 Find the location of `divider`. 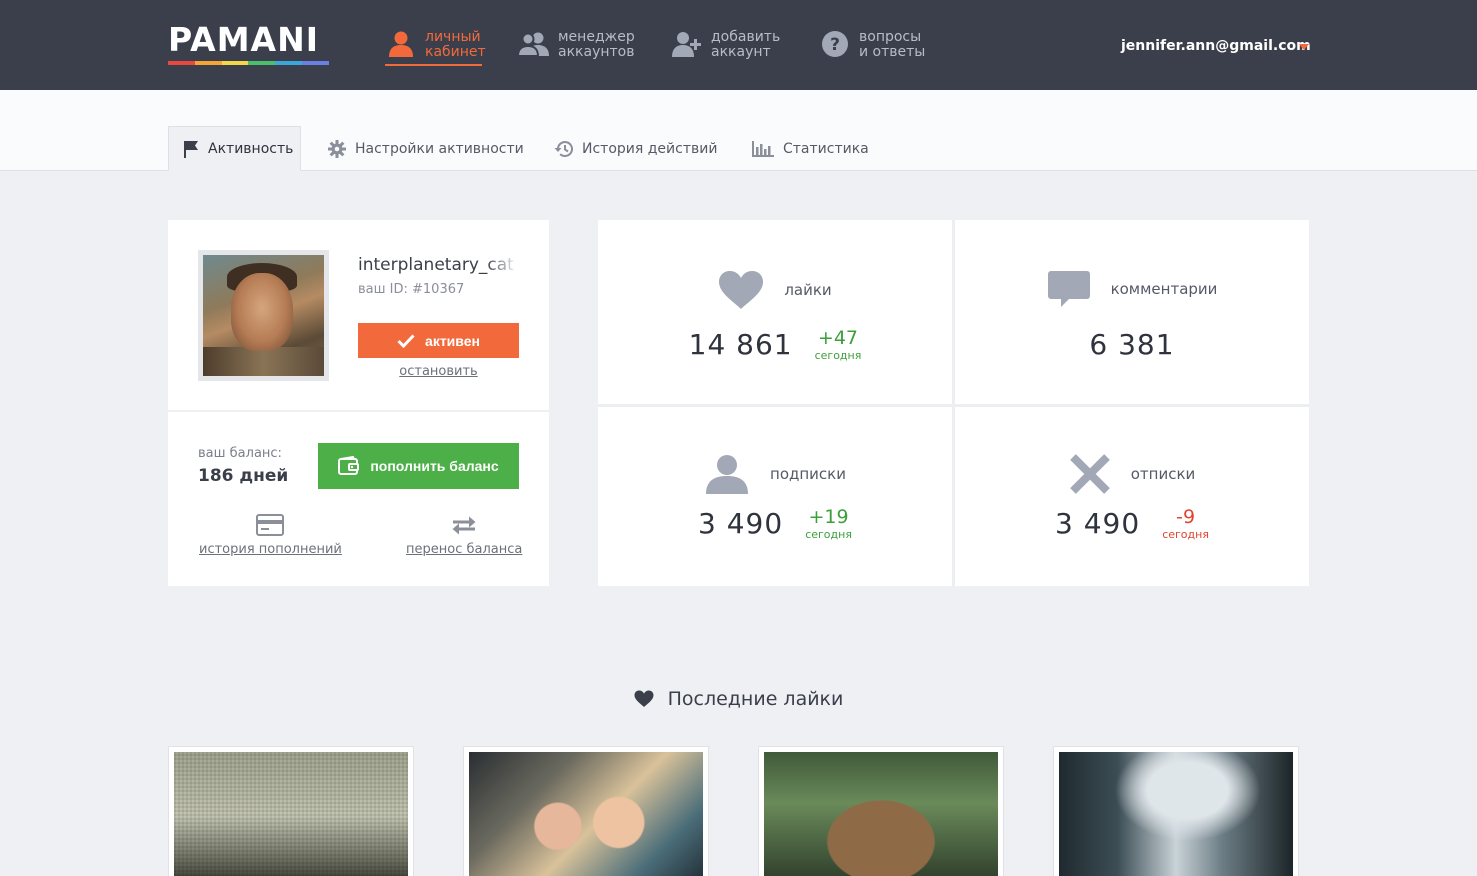

divider is located at coordinates (358, 411).